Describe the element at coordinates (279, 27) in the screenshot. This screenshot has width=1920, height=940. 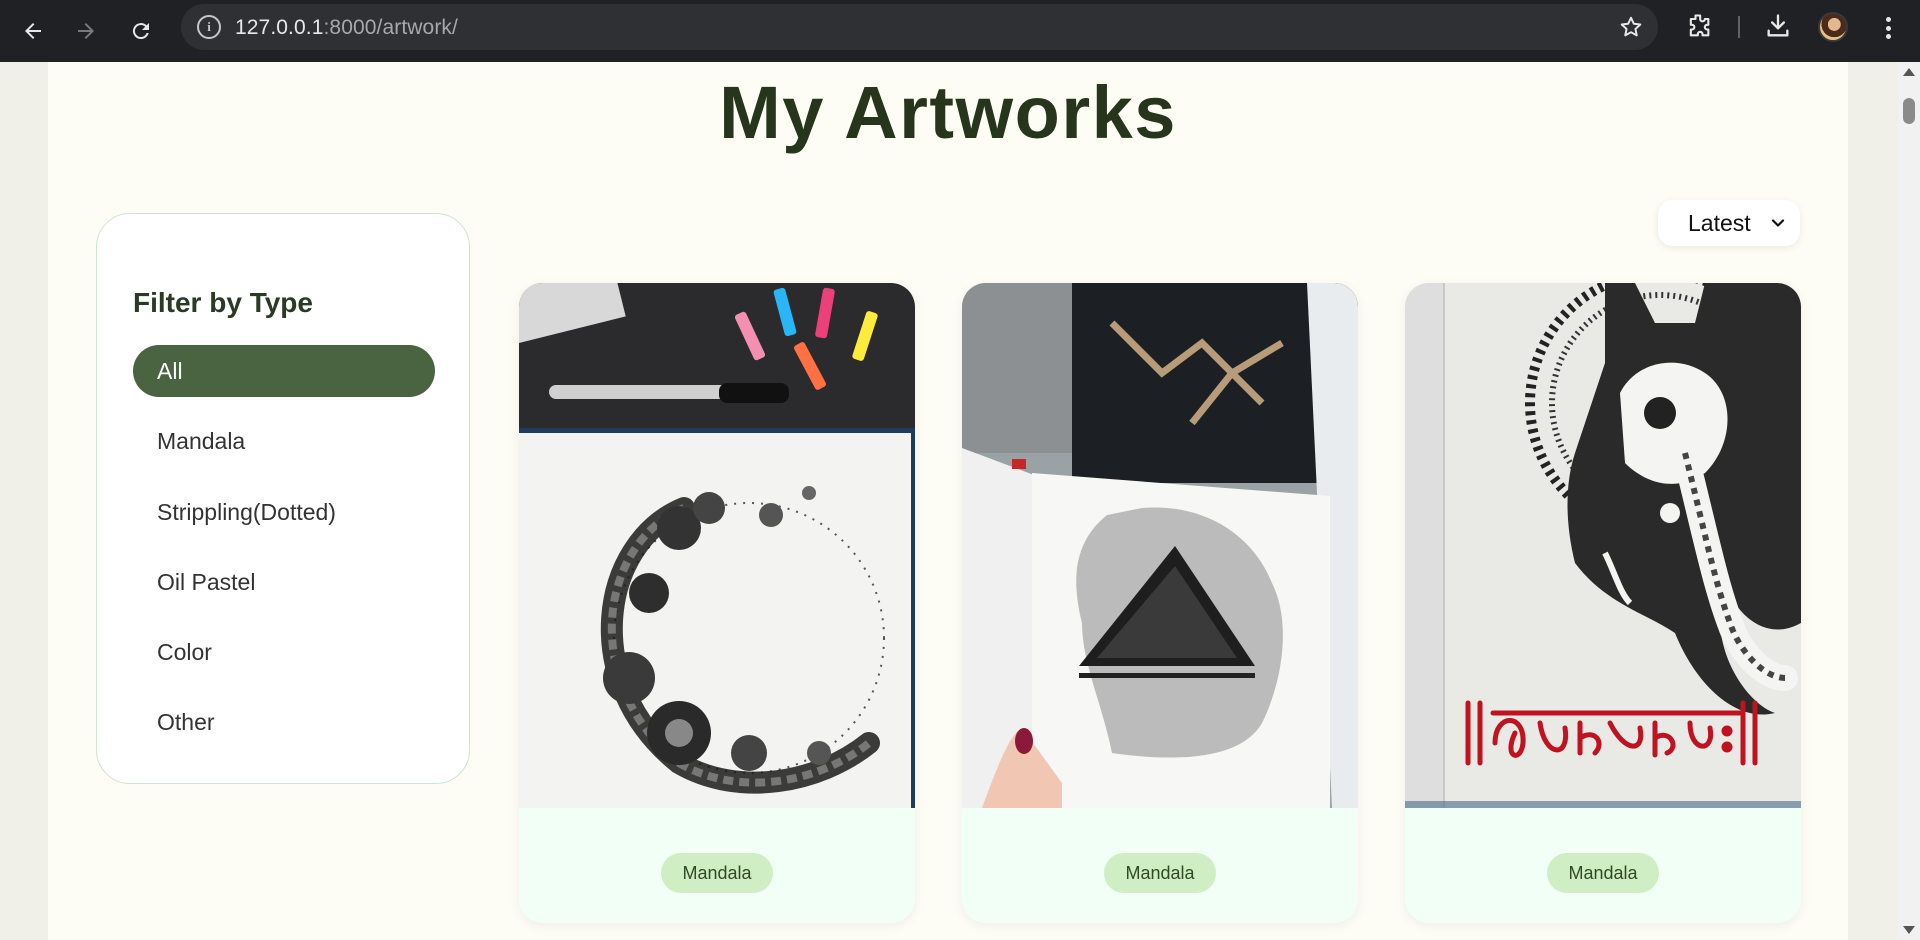
I see `url-host: 127.0.0.1` at that location.